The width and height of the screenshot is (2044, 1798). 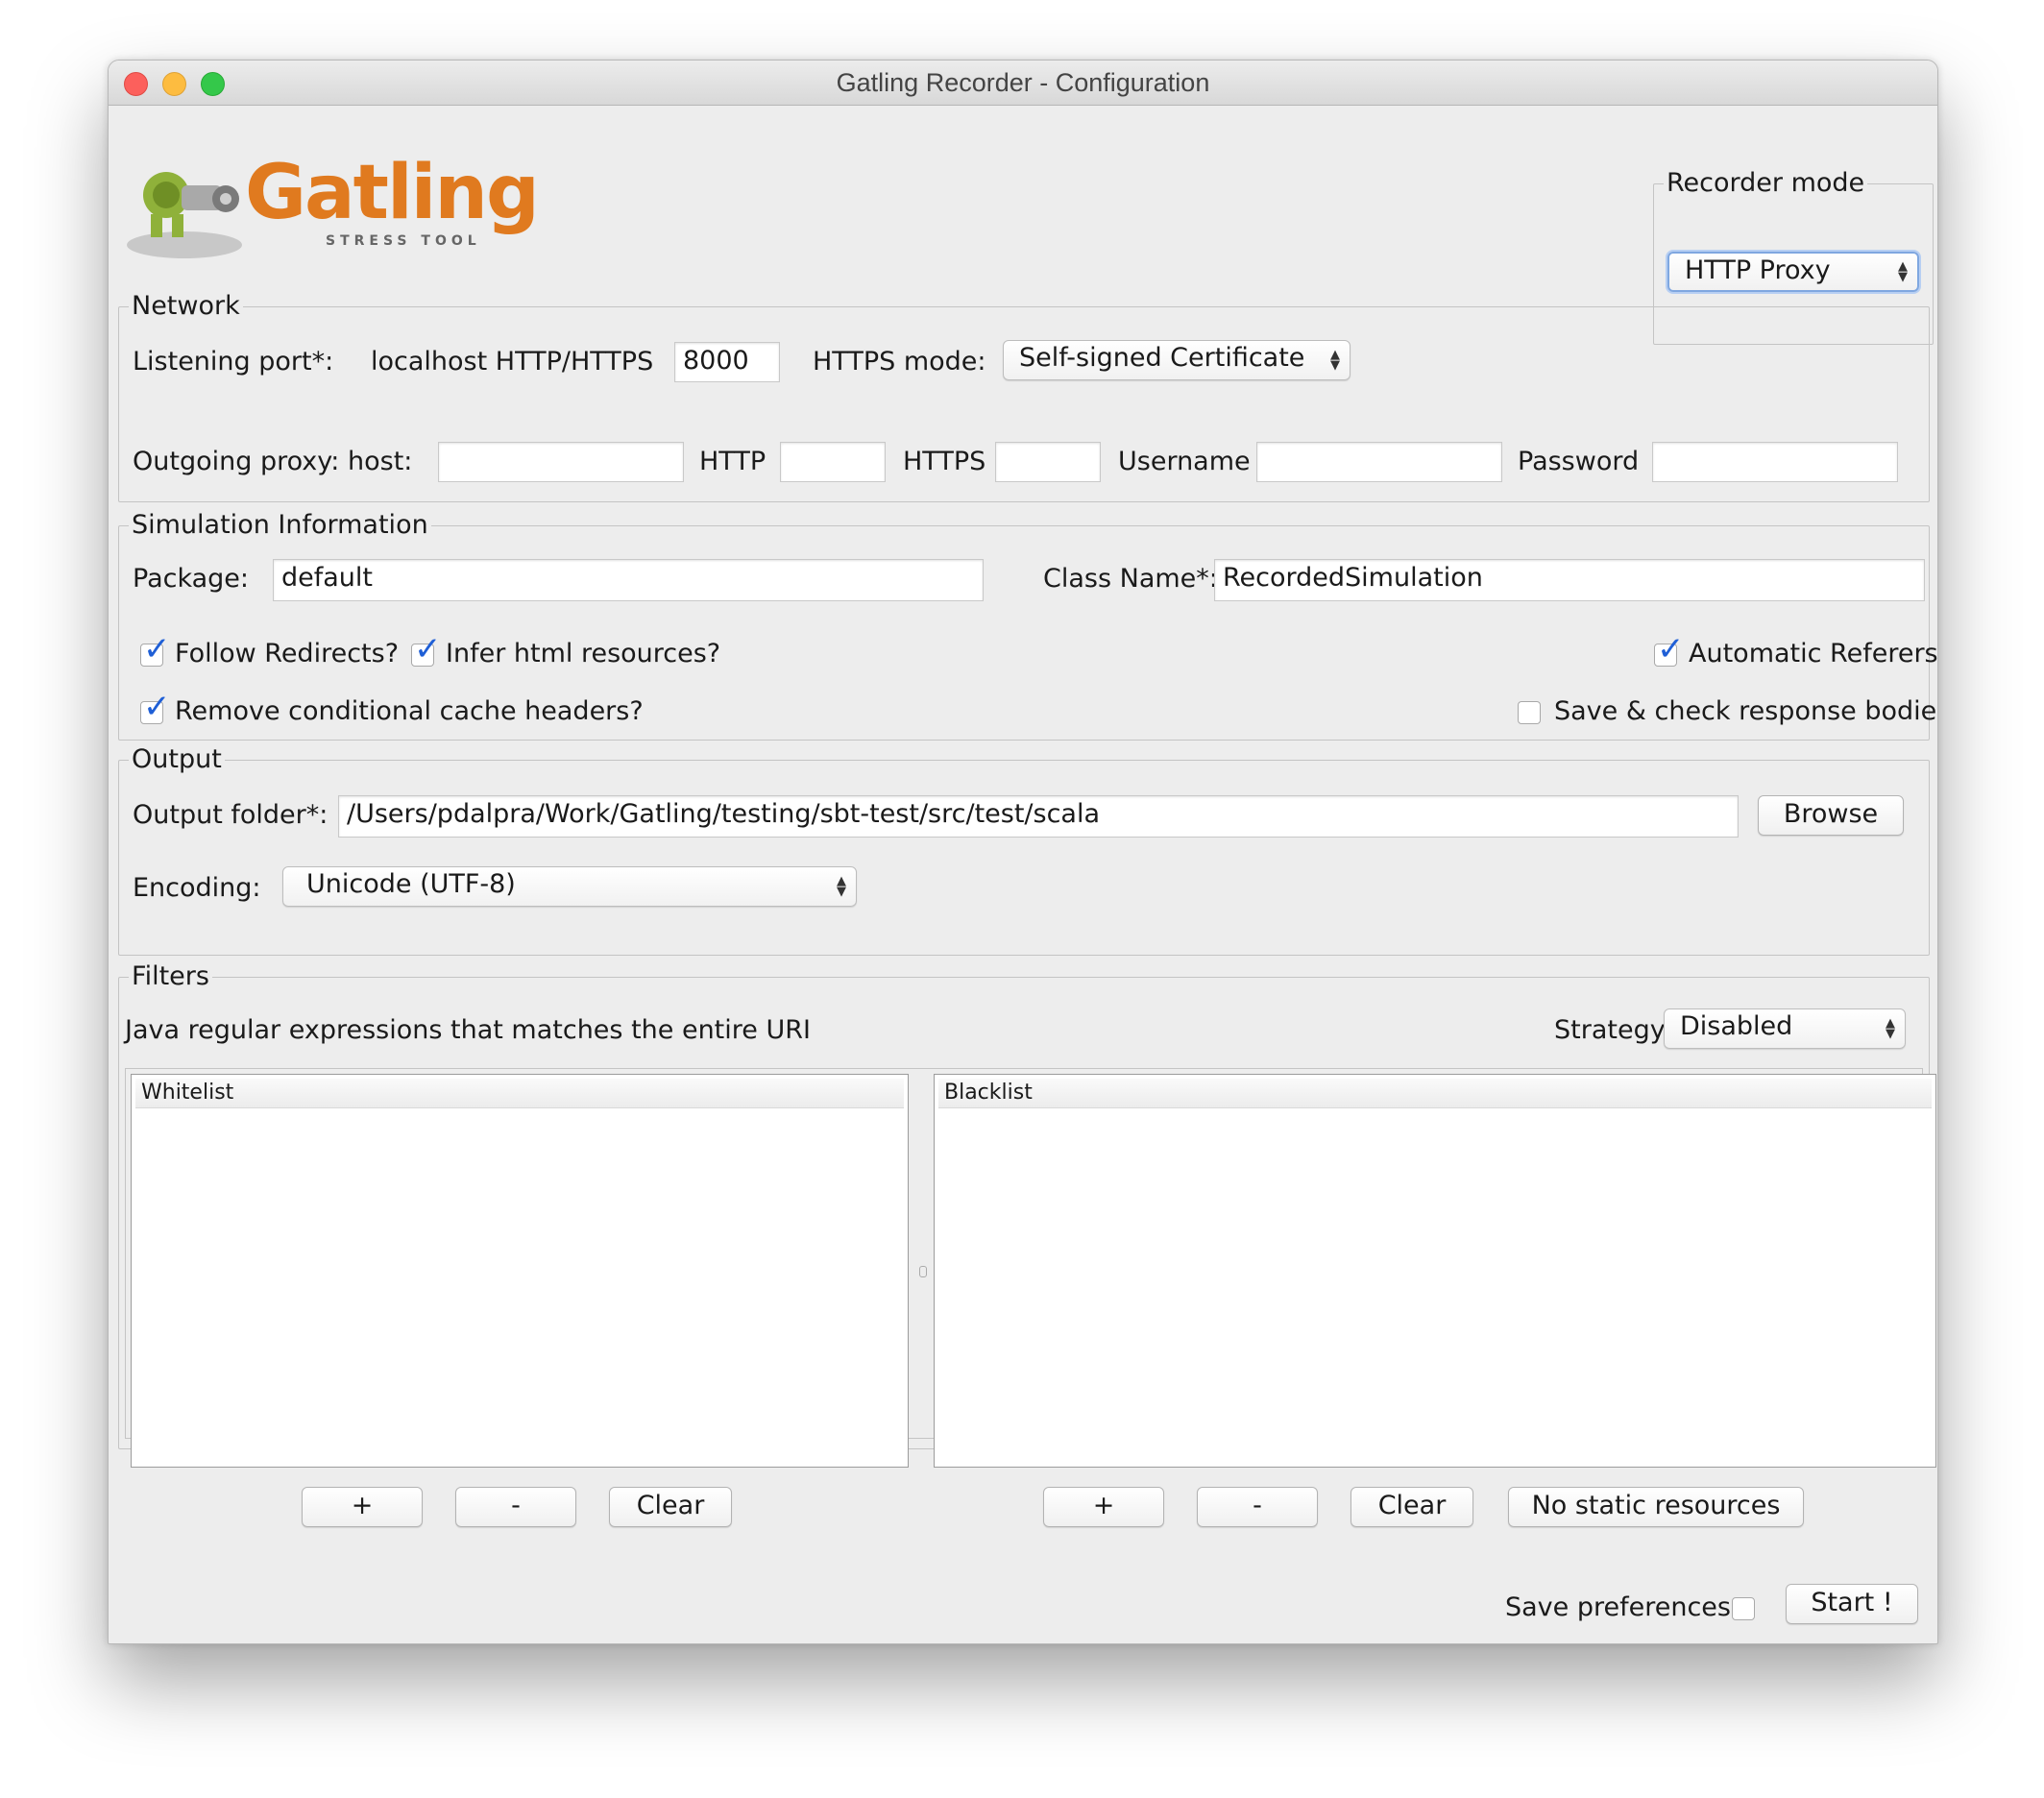 I want to click on https-mode-value: Self-signed Certificate, so click(x=1162, y=358).